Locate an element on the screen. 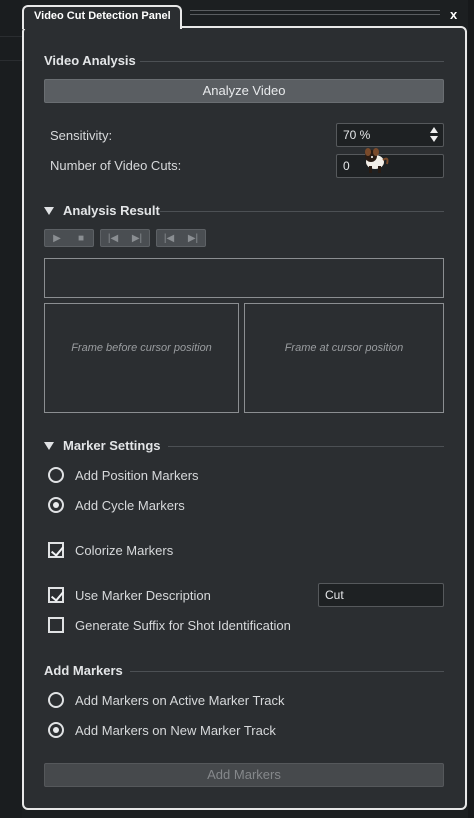 The width and height of the screenshot is (474, 818). sensitivity-value: 70 % is located at coordinates (357, 135).